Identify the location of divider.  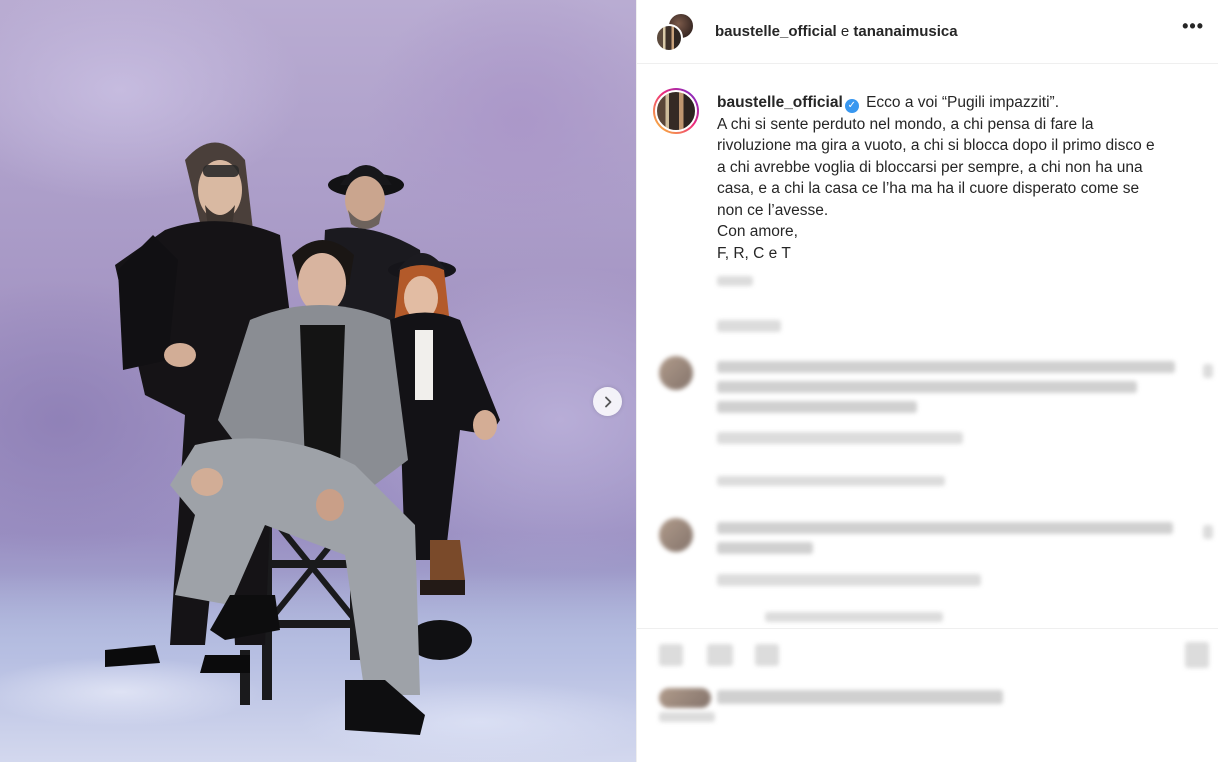
(927, 628).